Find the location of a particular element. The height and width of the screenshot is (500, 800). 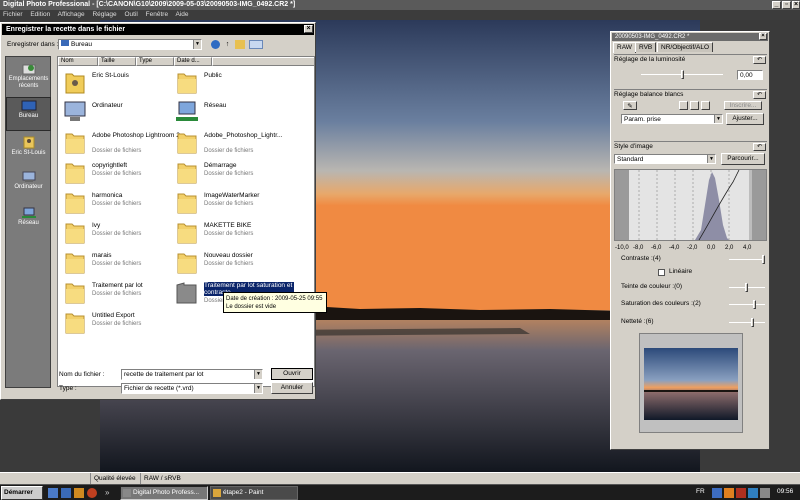

saturation-slider is located at coordinates (747, 304).